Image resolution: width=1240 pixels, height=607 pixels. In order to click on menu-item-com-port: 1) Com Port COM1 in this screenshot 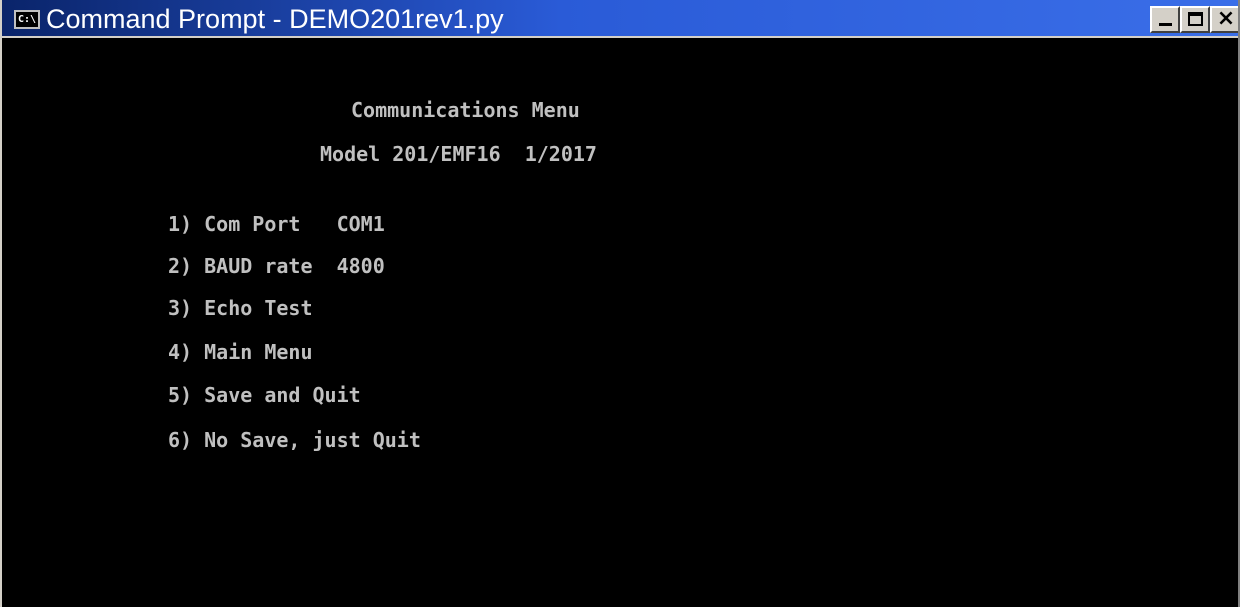, I will do `click(276, 224)`.